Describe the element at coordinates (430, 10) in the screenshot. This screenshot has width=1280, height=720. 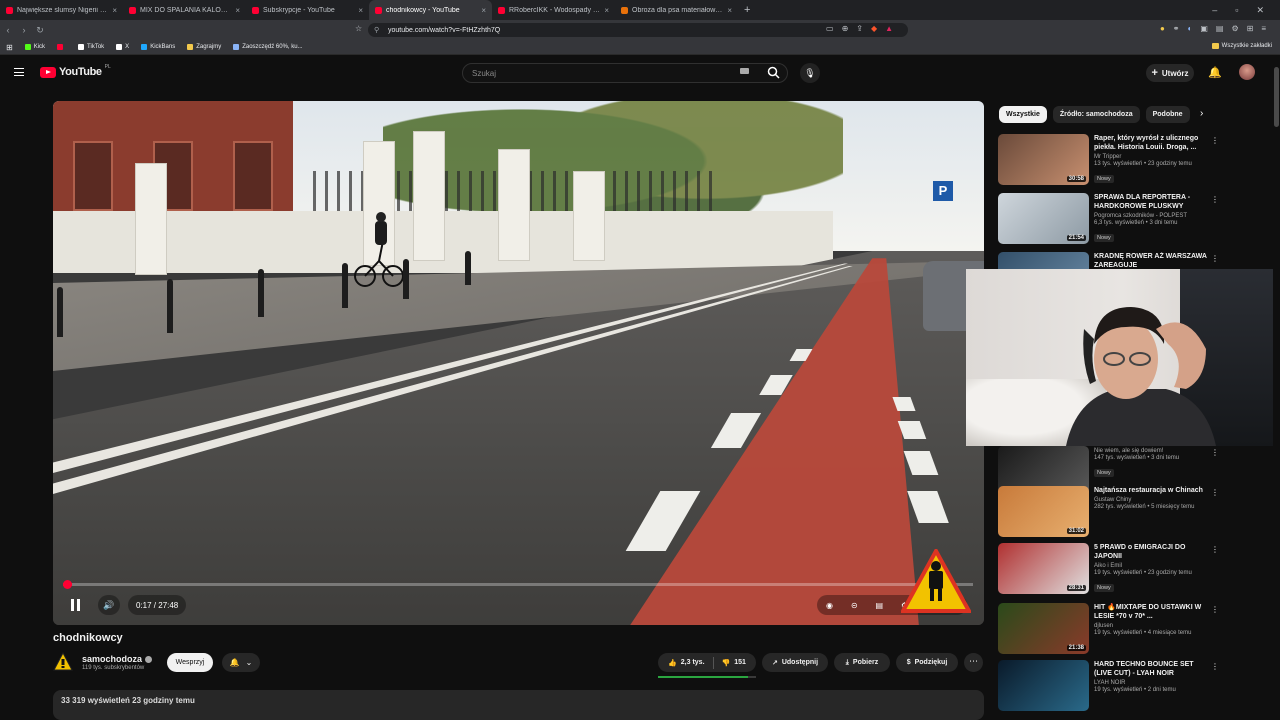
I see `browser-tab: chodnikowcy - YouTube ×` at that location.